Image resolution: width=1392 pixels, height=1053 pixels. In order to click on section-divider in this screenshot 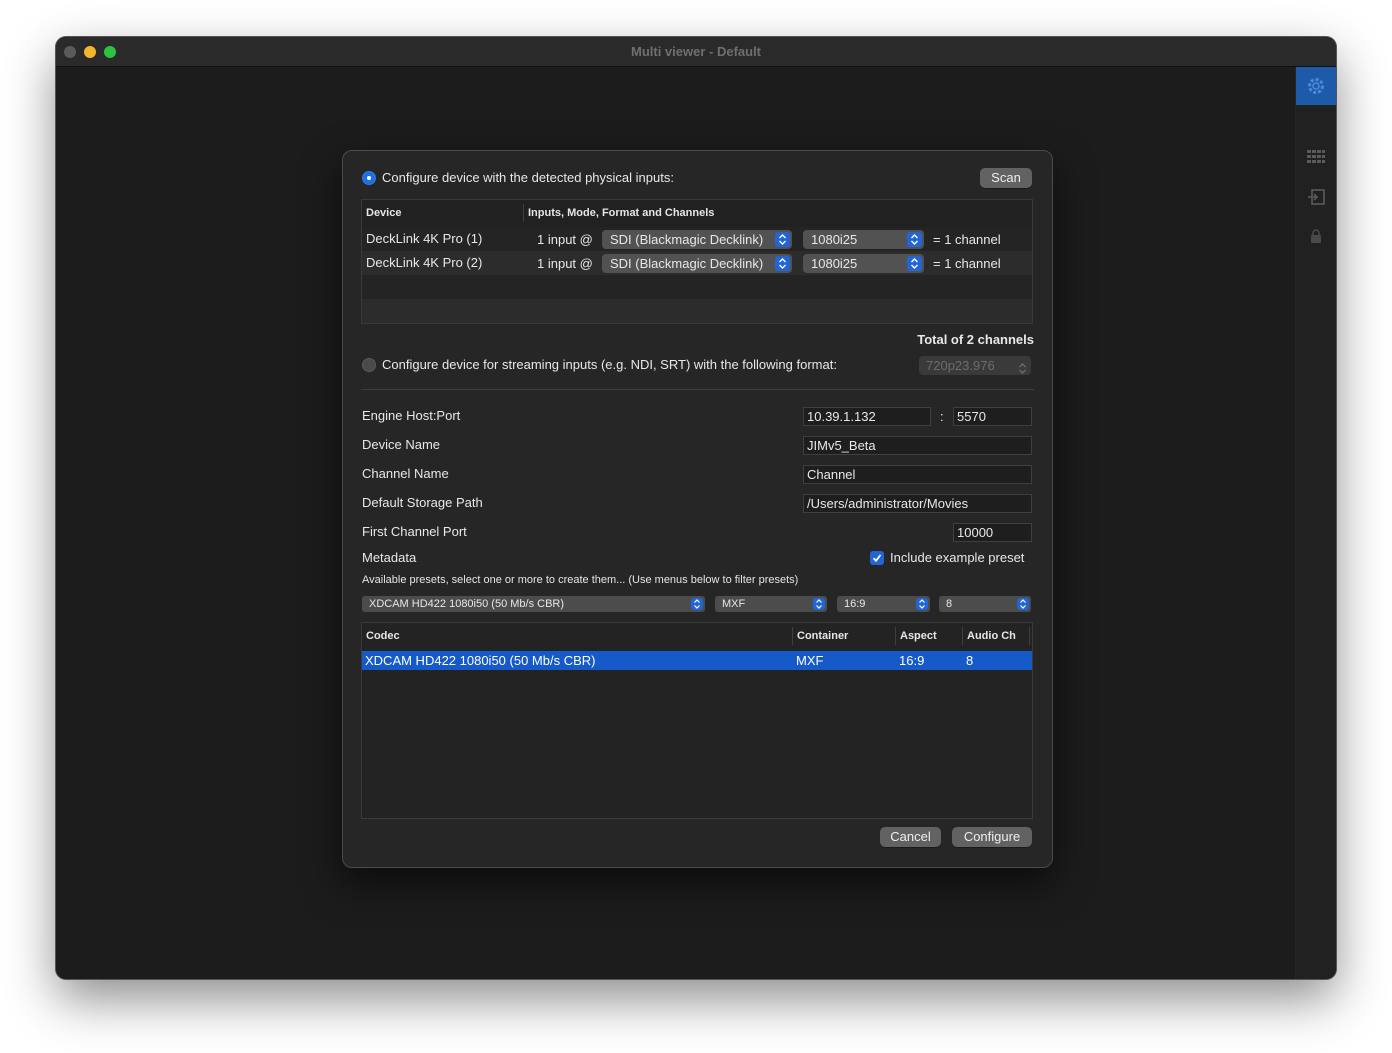, I will do `click(697, 389)`.